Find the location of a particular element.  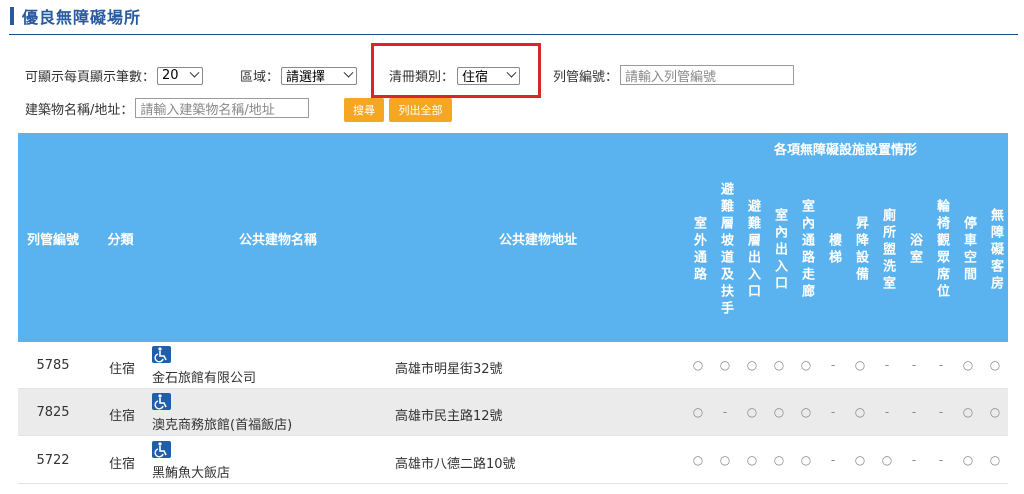

header-facility-1: 避難層坡道及扶手 is located at coordinates (725, 250).